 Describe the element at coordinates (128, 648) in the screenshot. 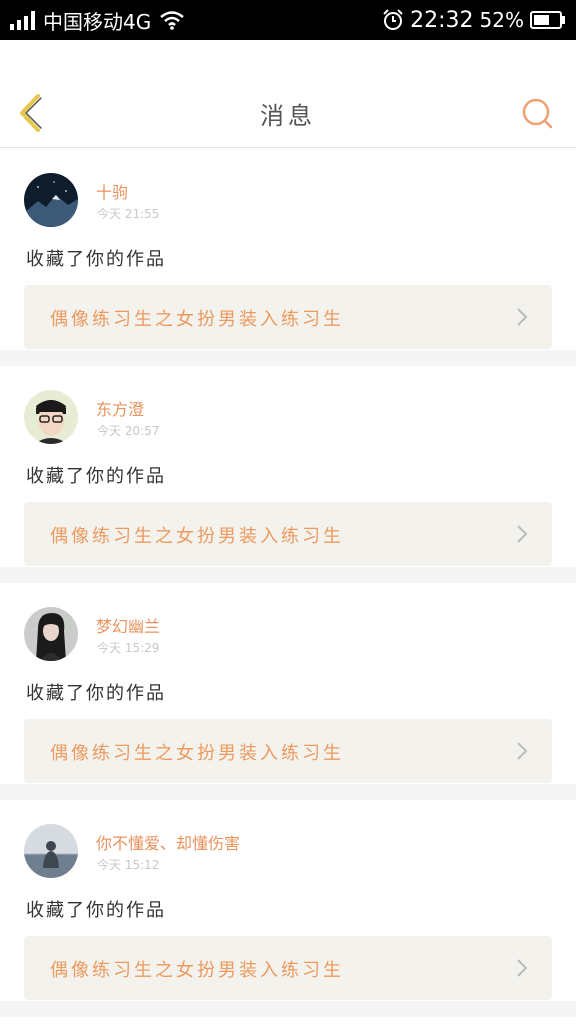

I see `timestamp: 今天 15:29` at that location.